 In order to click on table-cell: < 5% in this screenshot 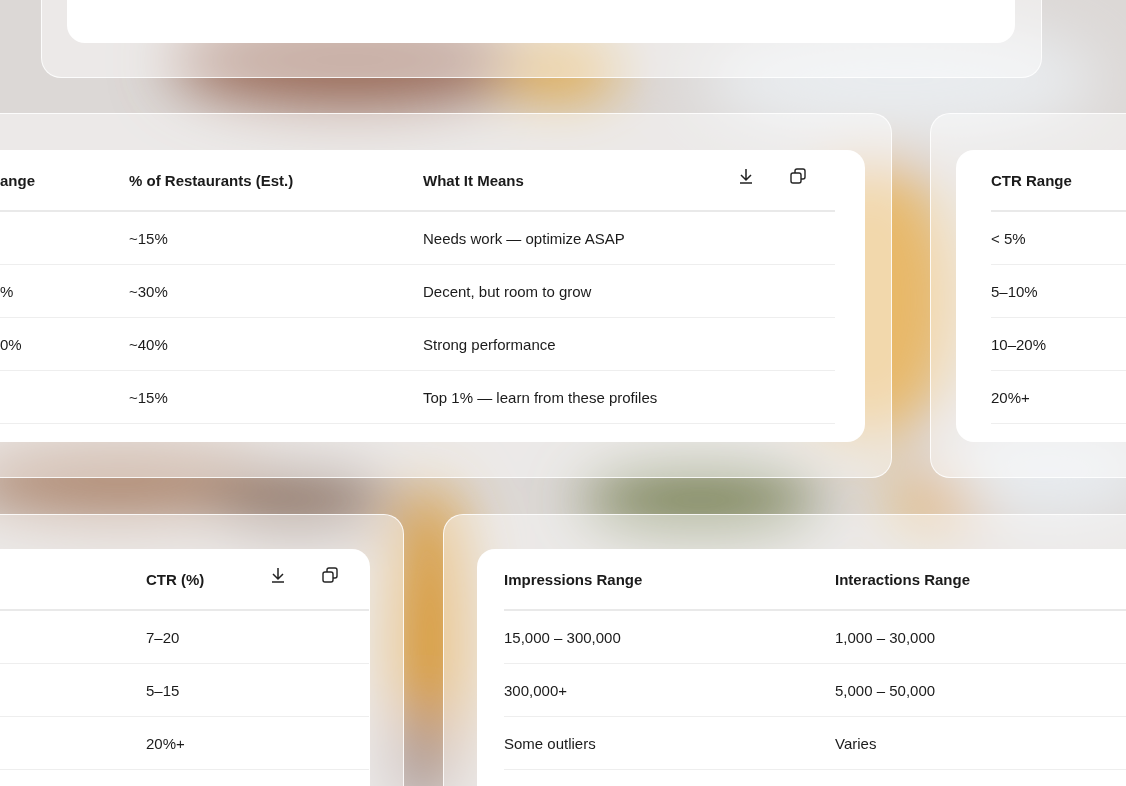, I will do `click(1008, 238)`.